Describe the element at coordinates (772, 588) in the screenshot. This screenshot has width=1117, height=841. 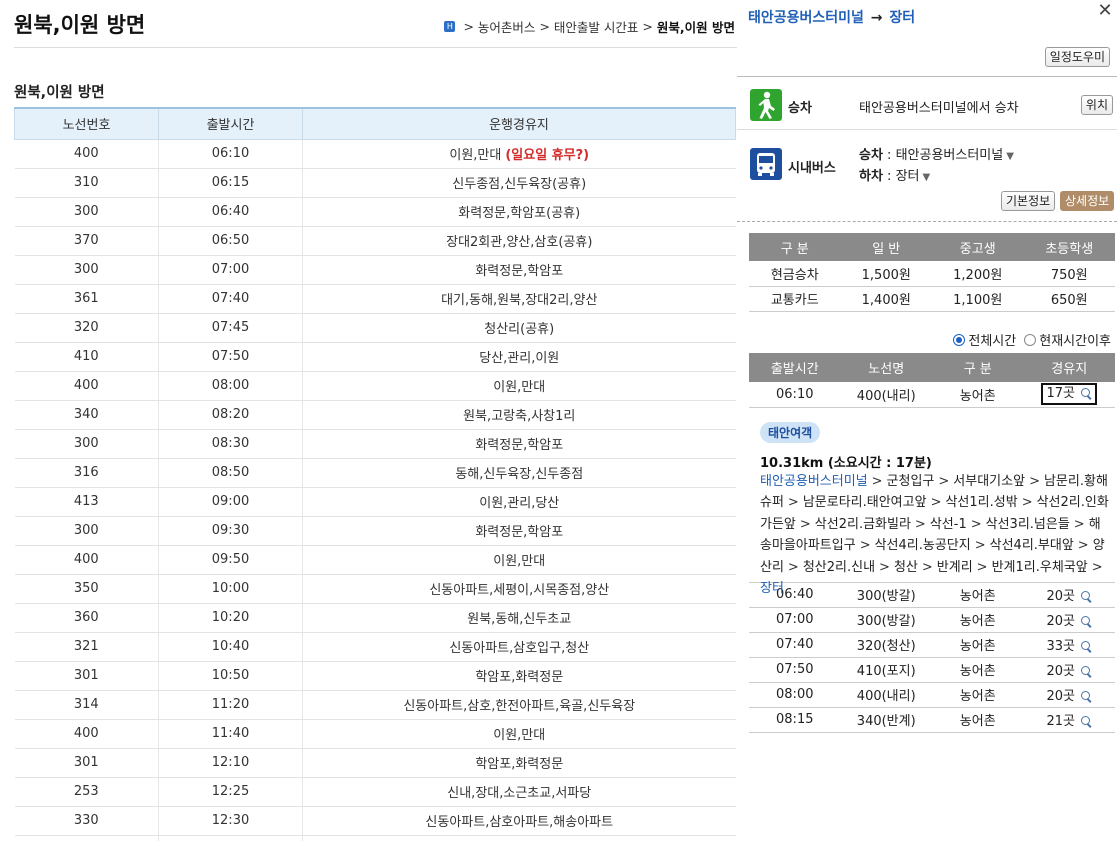
I see `path-end-stop: 장터` at that location.